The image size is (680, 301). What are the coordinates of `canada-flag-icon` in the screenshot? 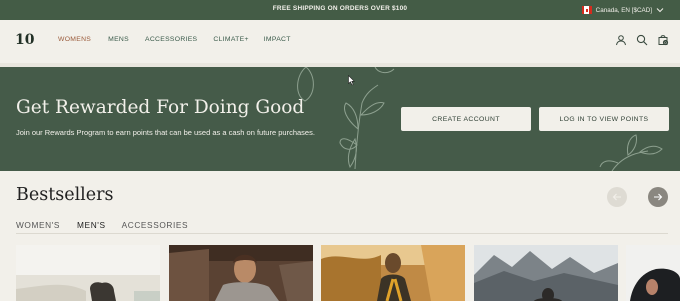 It's located at (586, 10).